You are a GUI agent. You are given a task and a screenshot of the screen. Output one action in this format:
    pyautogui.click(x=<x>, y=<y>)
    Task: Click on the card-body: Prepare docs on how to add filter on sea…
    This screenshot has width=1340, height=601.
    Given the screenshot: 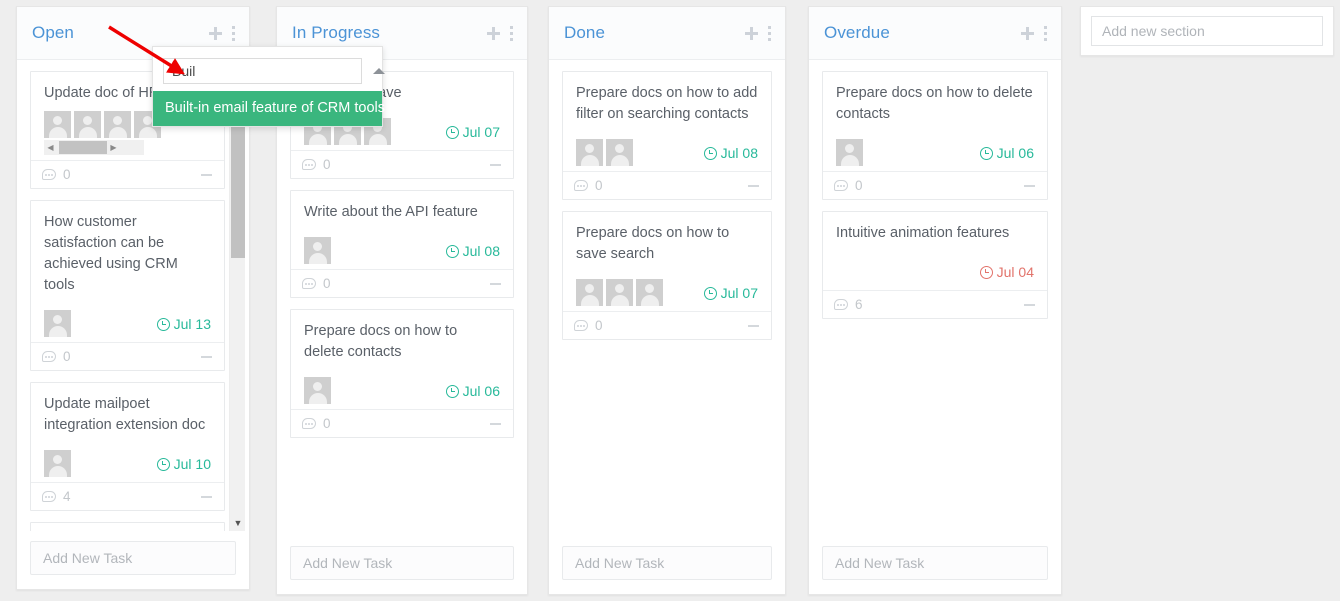 What is the action you would take?
    pyautogui.click(x=667, y=121)
    